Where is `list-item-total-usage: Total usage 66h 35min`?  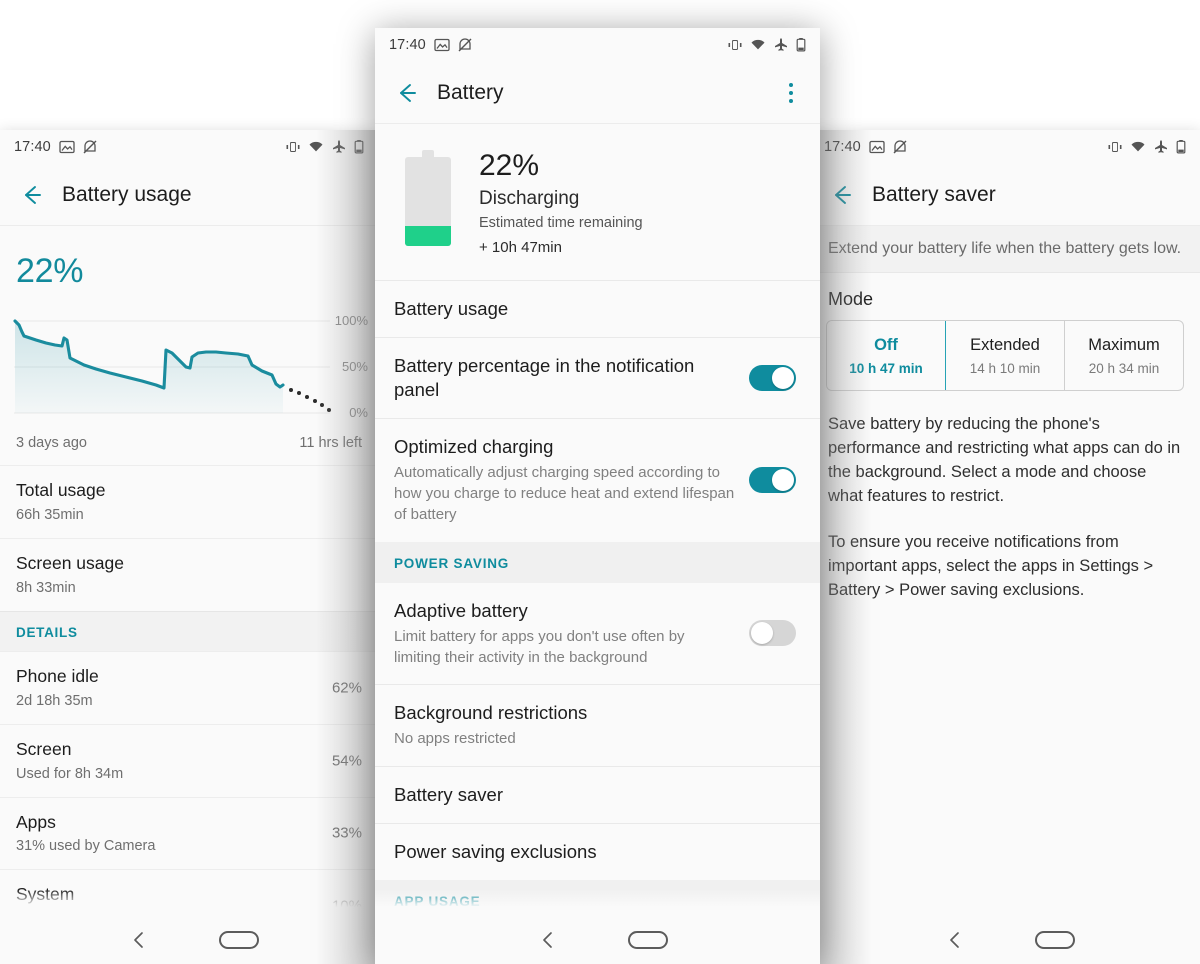 list-item-total-usage: Total usage 66h 35min is located at coordinates (189, 501).